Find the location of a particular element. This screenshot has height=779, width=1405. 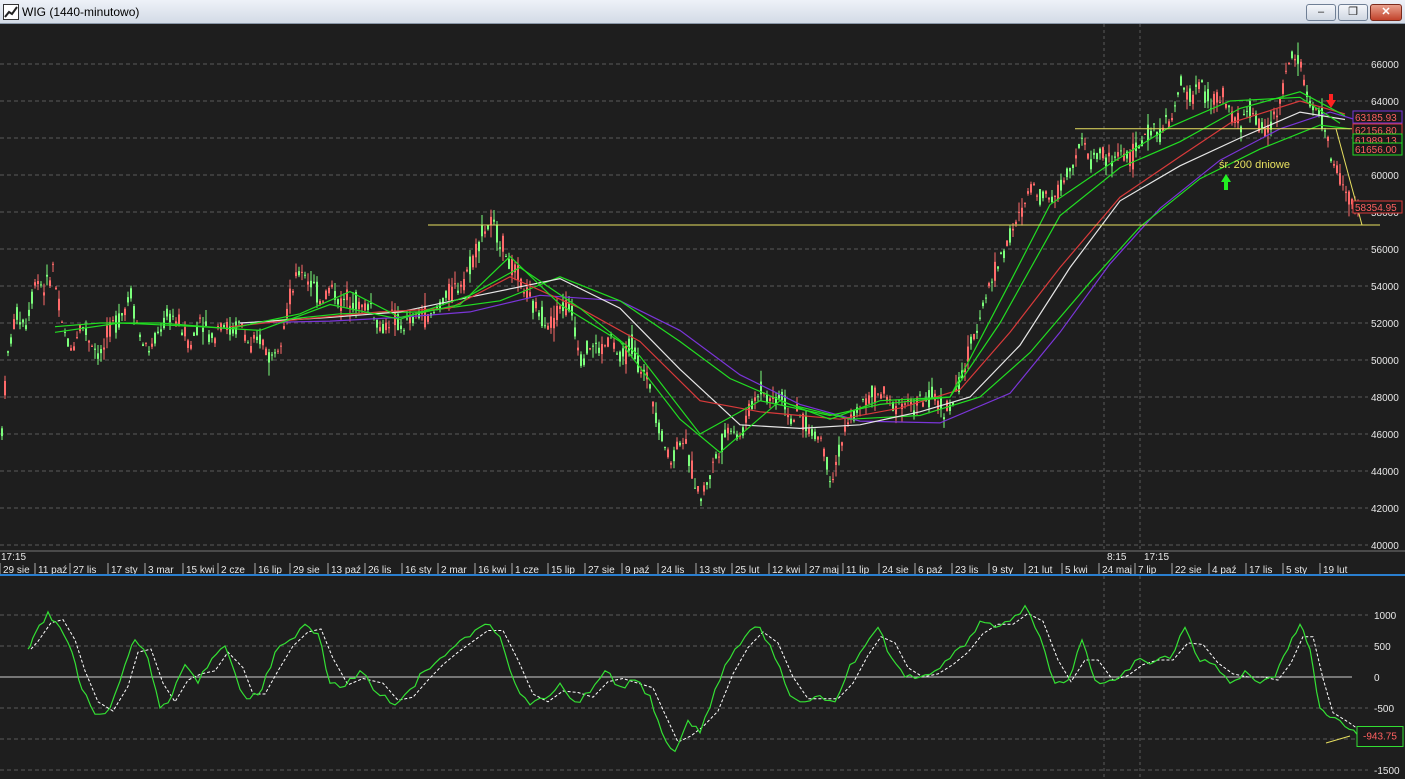

osc-y-tick-label: 500 is located at coordinates (1382, 647).